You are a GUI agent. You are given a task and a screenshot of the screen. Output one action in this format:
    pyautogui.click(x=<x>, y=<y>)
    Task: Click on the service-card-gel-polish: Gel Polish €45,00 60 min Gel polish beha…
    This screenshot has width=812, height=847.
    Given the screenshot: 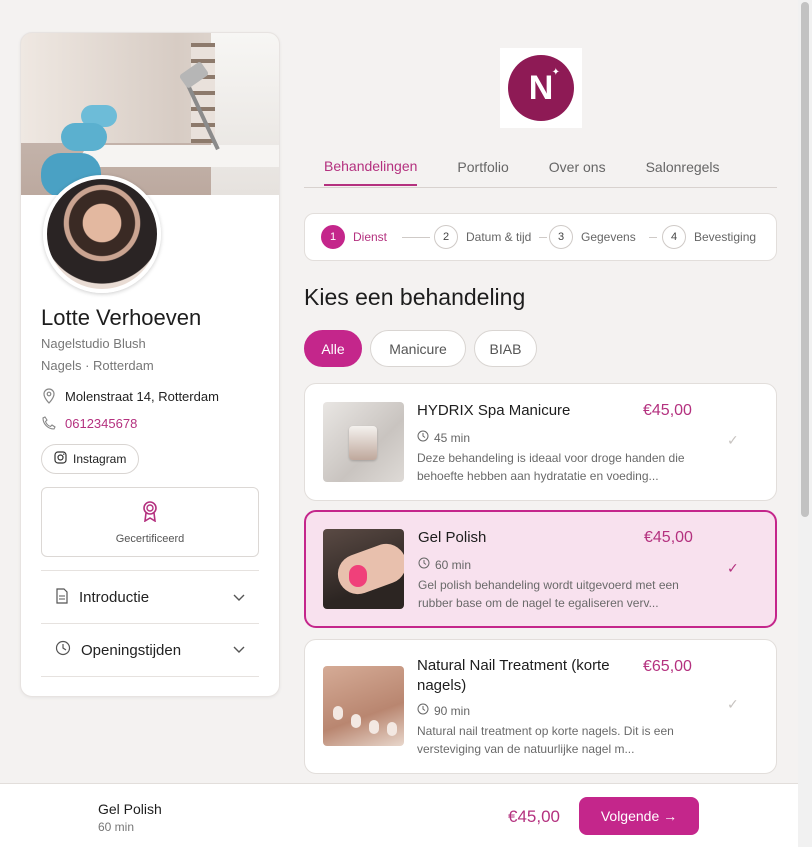 What is the action you would take?
    pyautogui.click(x=540, y=569)
    